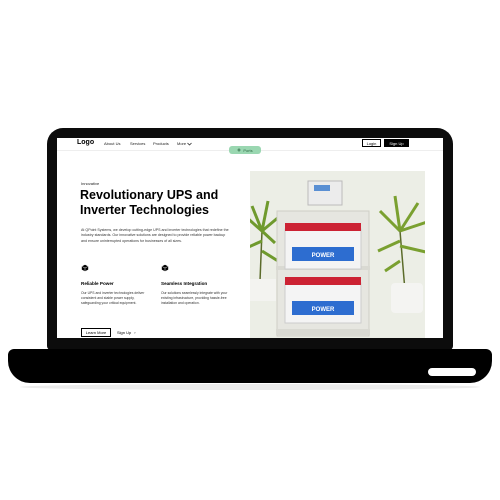 The image size is (500, 500). I want to click on signup-link-label: Sign Up, so click(124, 332).